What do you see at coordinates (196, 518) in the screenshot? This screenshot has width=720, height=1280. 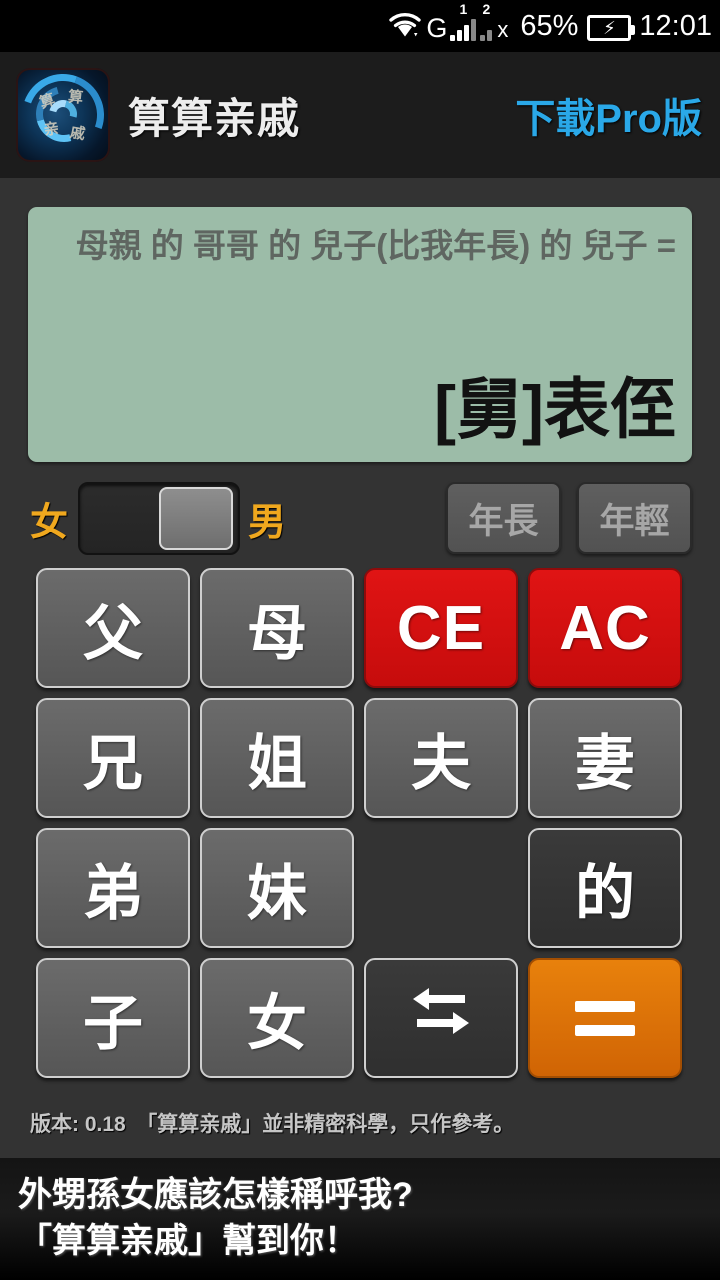 I see `gender-toggle-thumb` at bounding box center [196, 518].